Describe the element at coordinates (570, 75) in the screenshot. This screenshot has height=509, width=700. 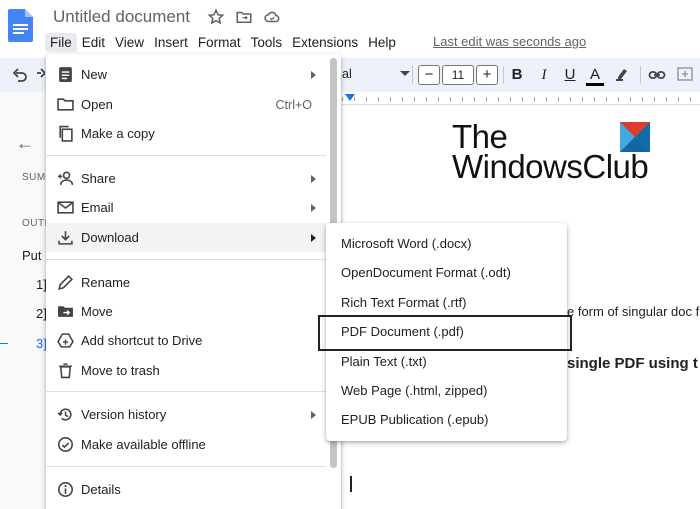
I see `underline-button: U` at that location.